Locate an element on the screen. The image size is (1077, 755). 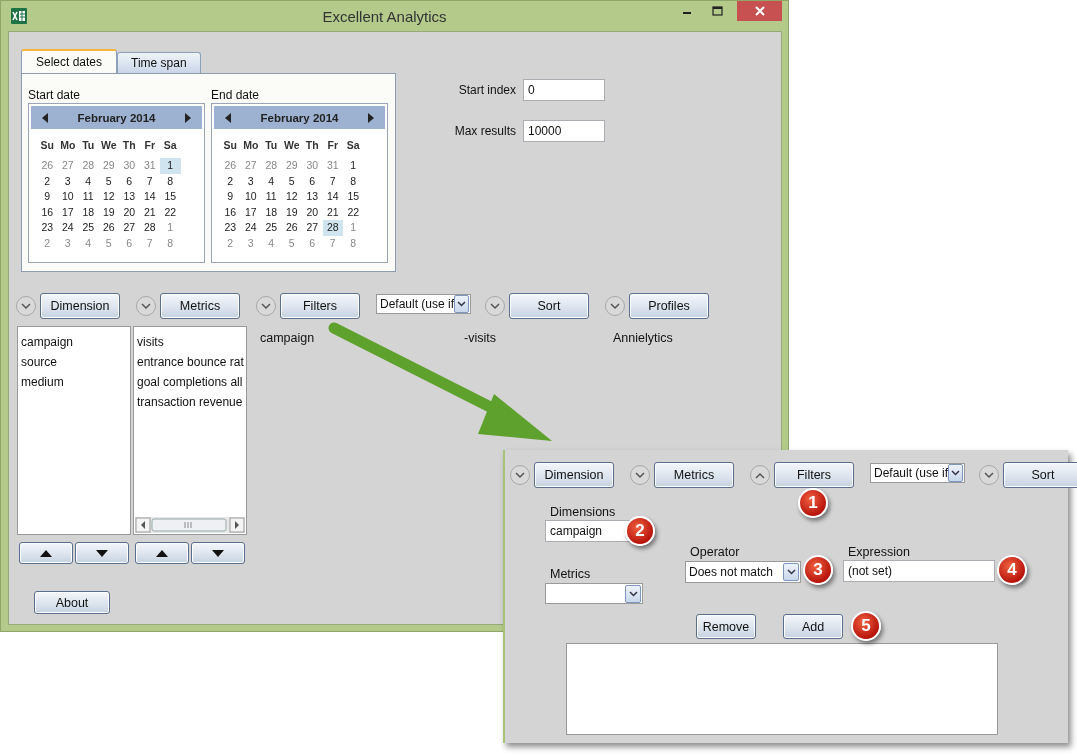
action-button: Add is located at coordinates (813, 626).